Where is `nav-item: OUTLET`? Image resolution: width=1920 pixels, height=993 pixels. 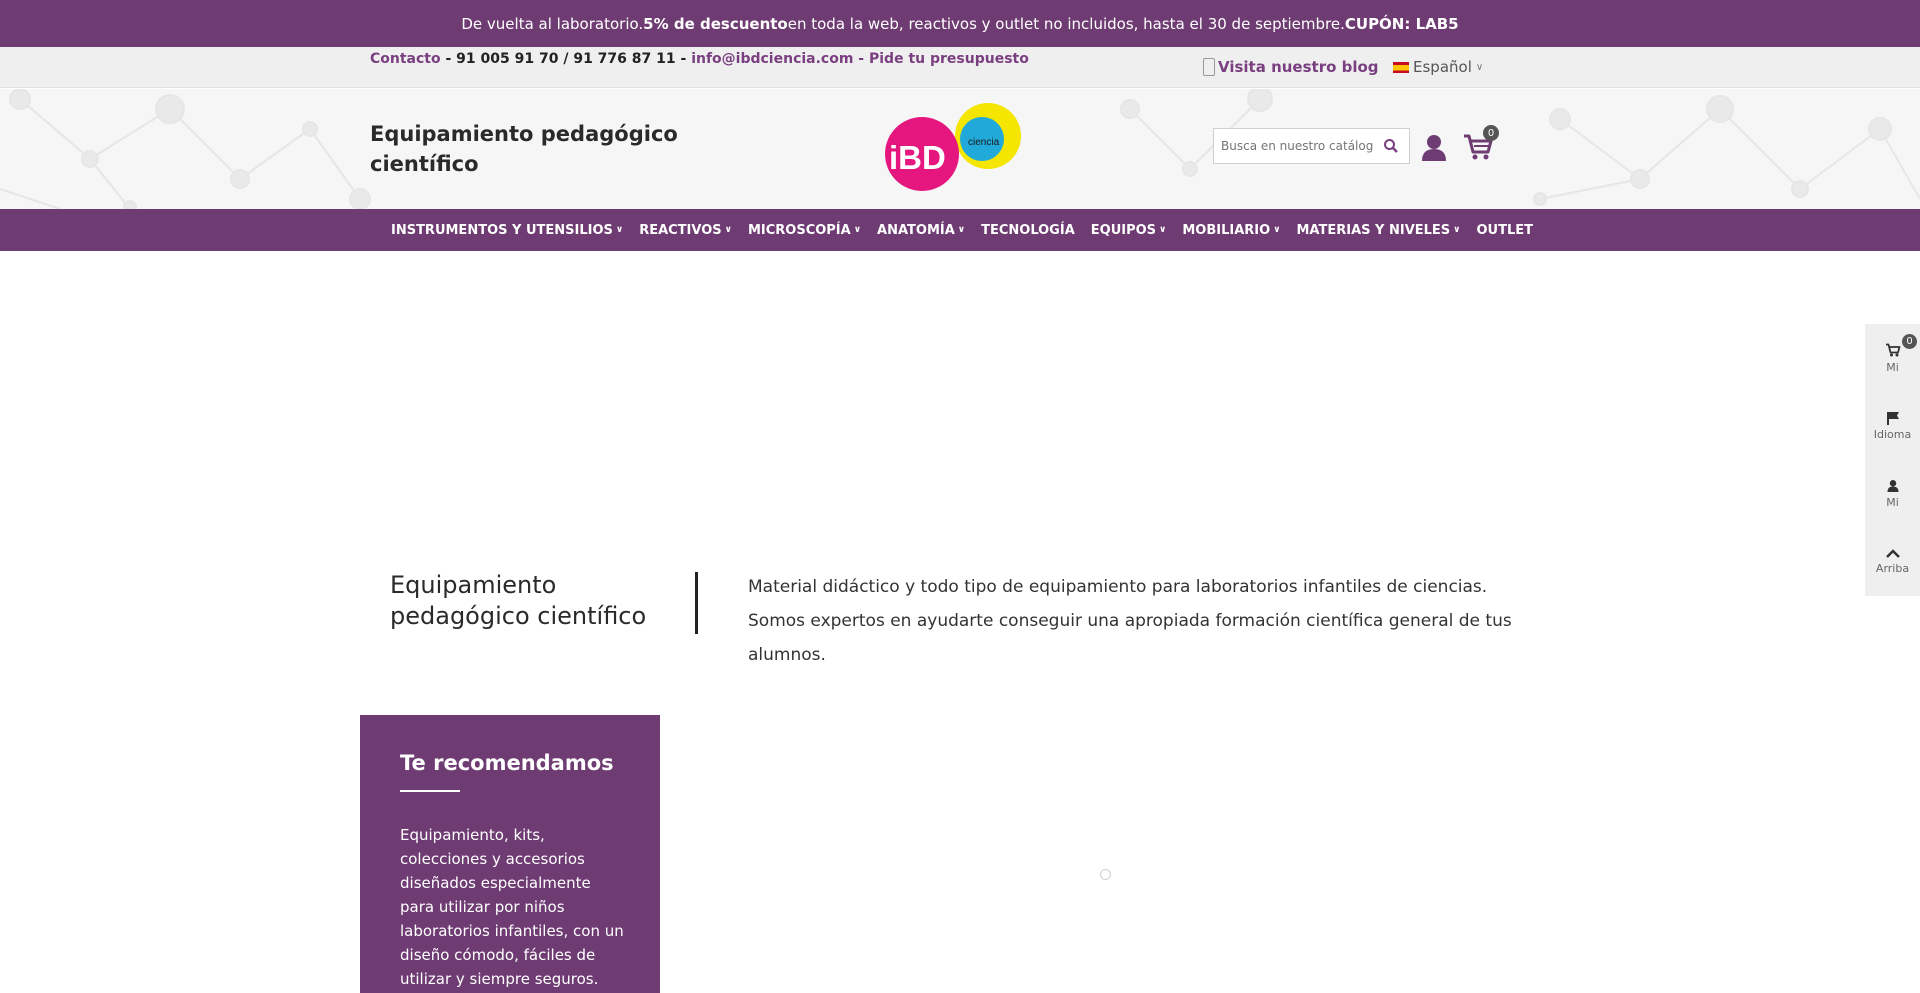
nav-item: OUTLET is located at coordinates (1504, 230).